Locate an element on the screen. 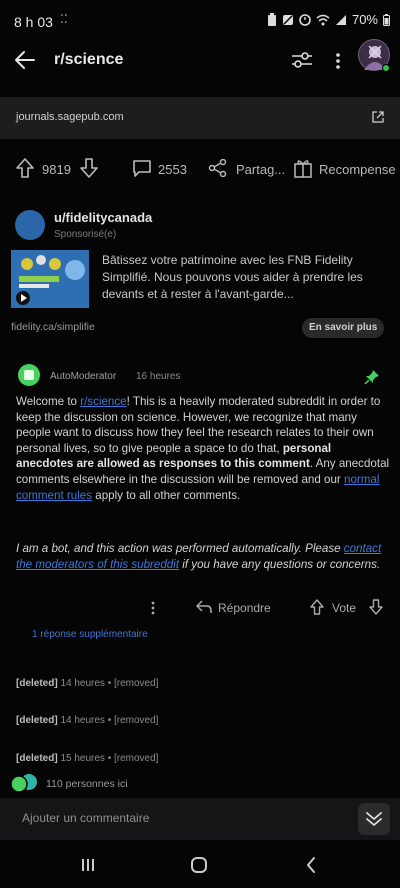 Image resolution: width=400 pixels, height=888 pixels. more-options-button is located at coordinates (338, 61).